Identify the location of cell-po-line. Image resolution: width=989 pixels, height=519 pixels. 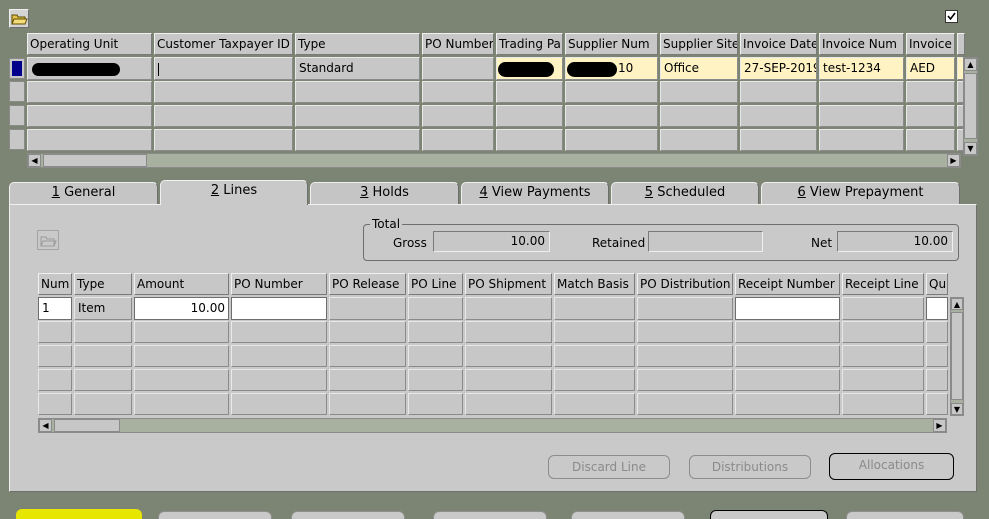
(435, 308).